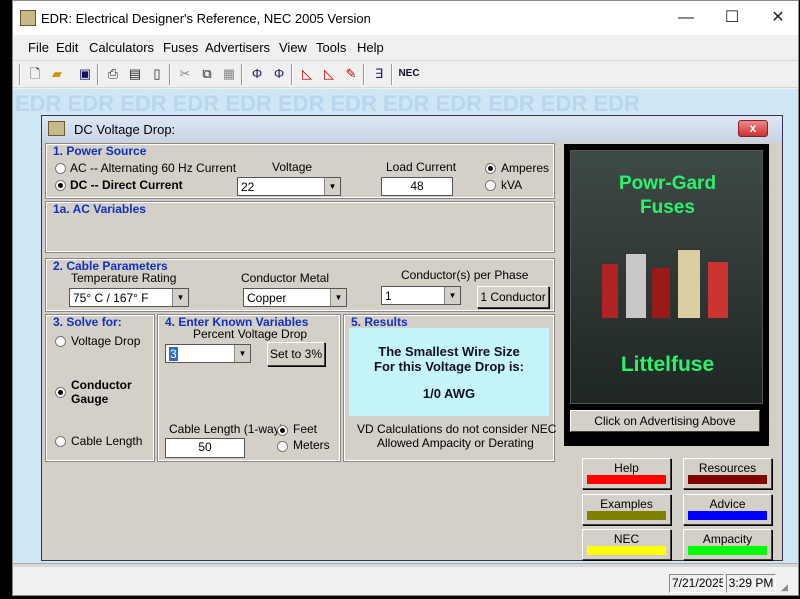 This screenshot has width=800, height=599. Describe the element at coordinates (665, 421) in the screenshot. I see `advertising-button: Click on Advertising Above` at that location.